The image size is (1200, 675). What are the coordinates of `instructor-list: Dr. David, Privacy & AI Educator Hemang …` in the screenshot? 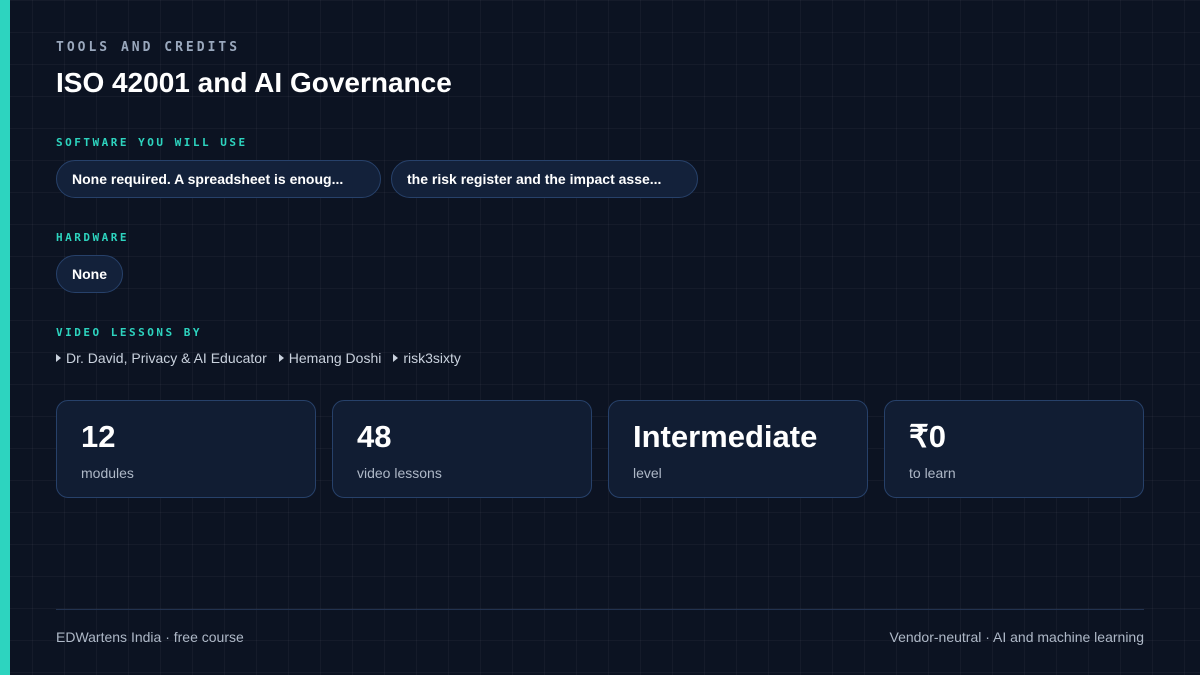 It's located at (258, 358).